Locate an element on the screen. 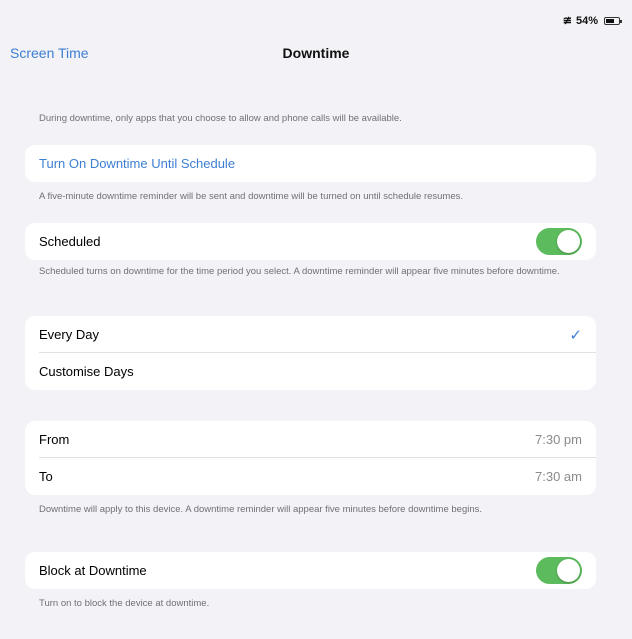  block-toggle is located at coordinates (559, 570).